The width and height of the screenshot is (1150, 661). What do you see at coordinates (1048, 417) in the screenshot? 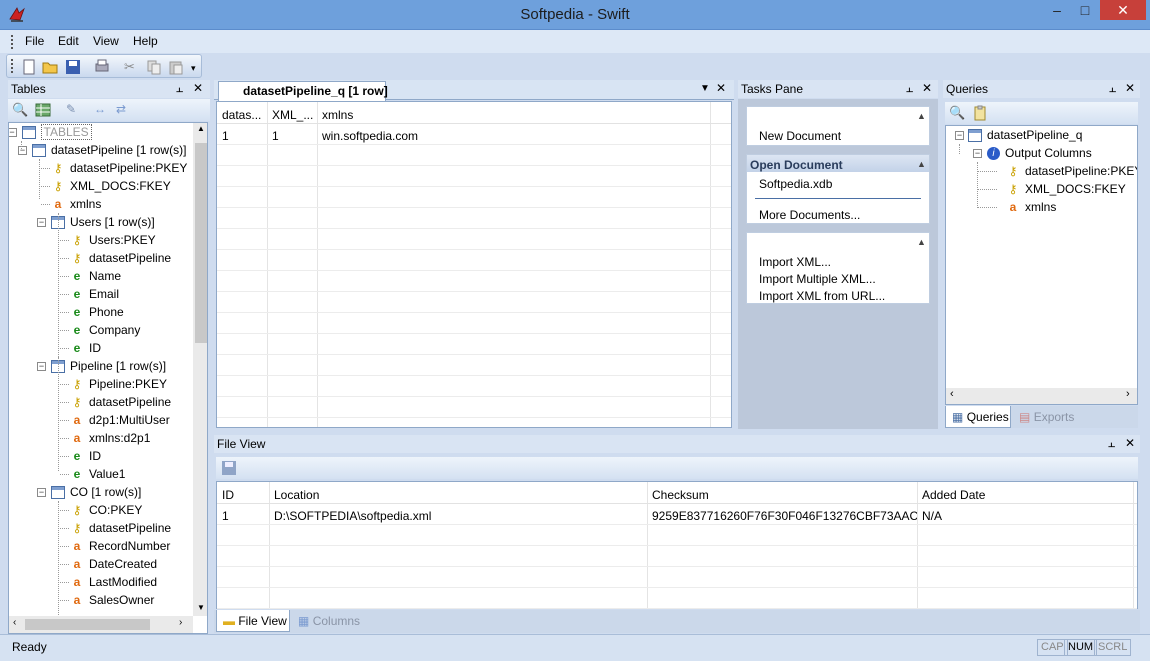
I see `tab-exports: ▤ Exports` at bounding box center [1048, 417].